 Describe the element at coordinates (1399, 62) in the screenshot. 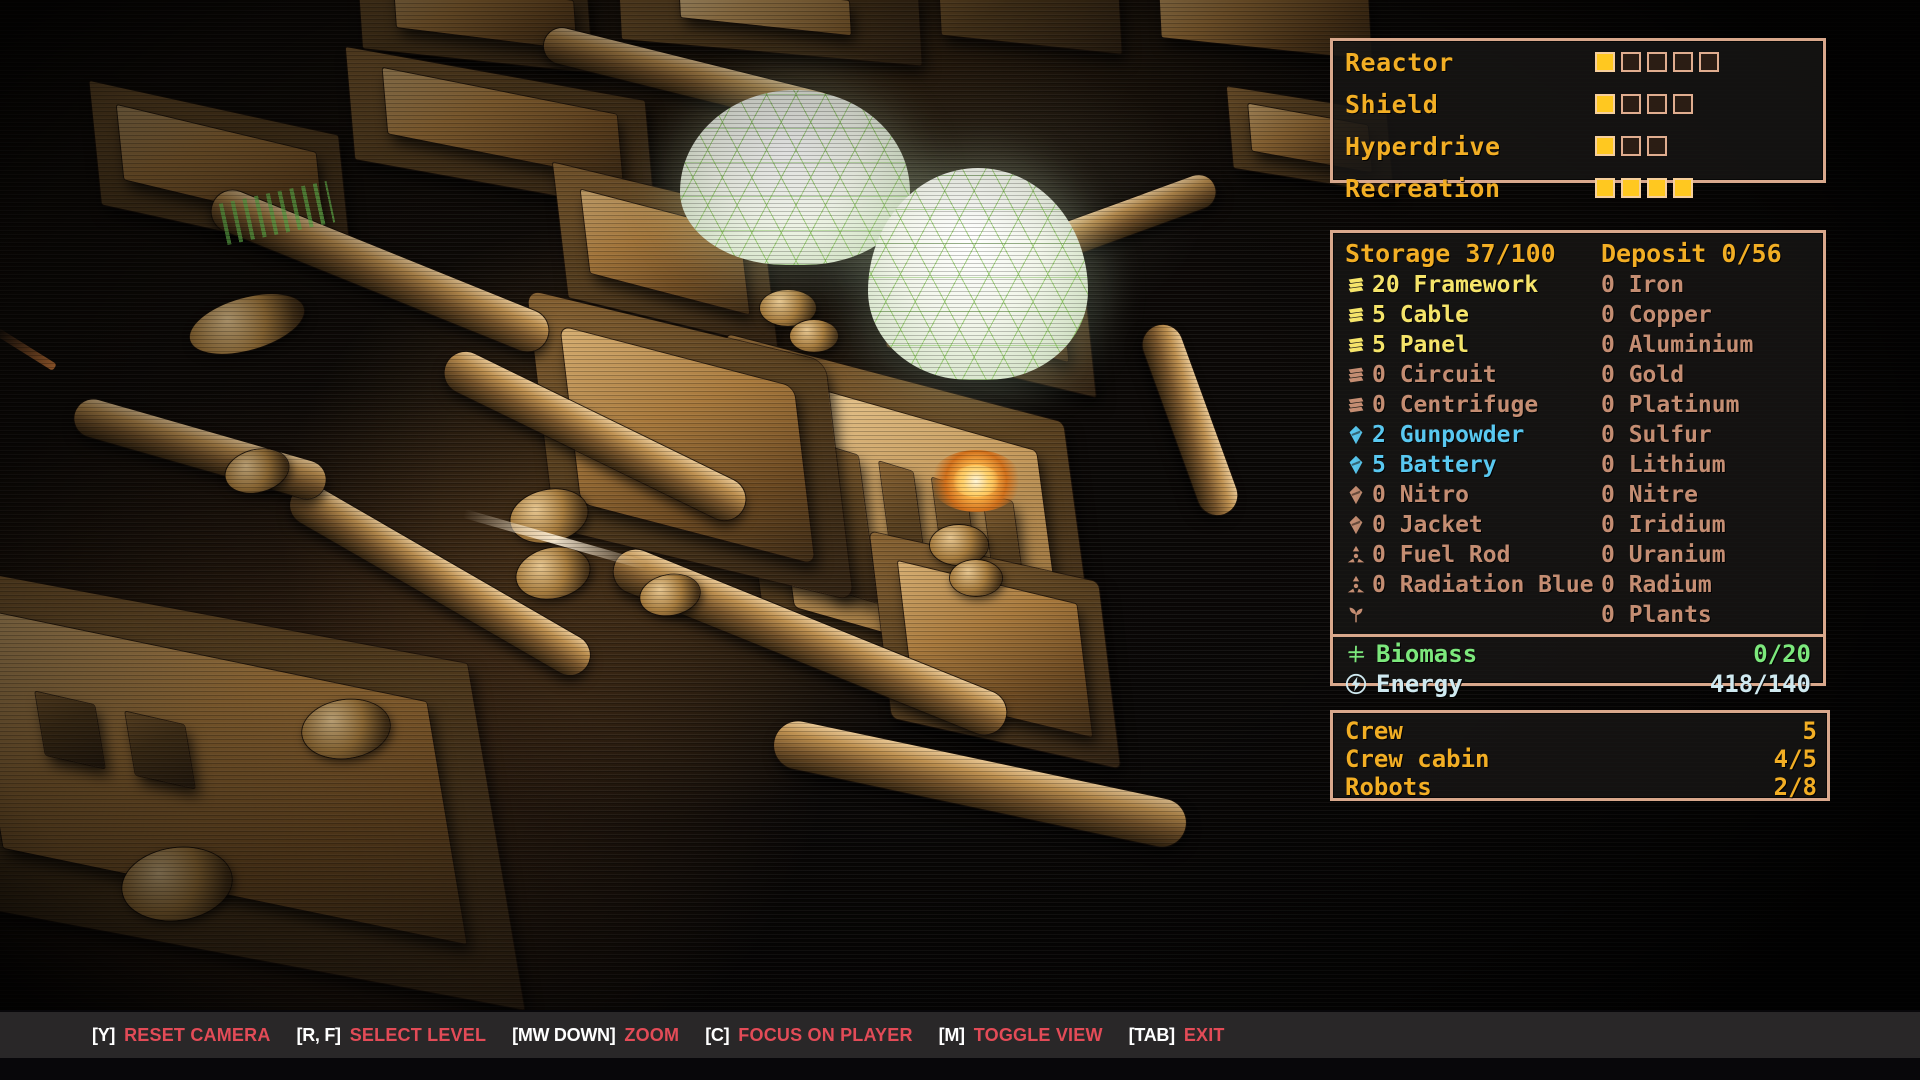

I see `system-label: Reactor` at that location.